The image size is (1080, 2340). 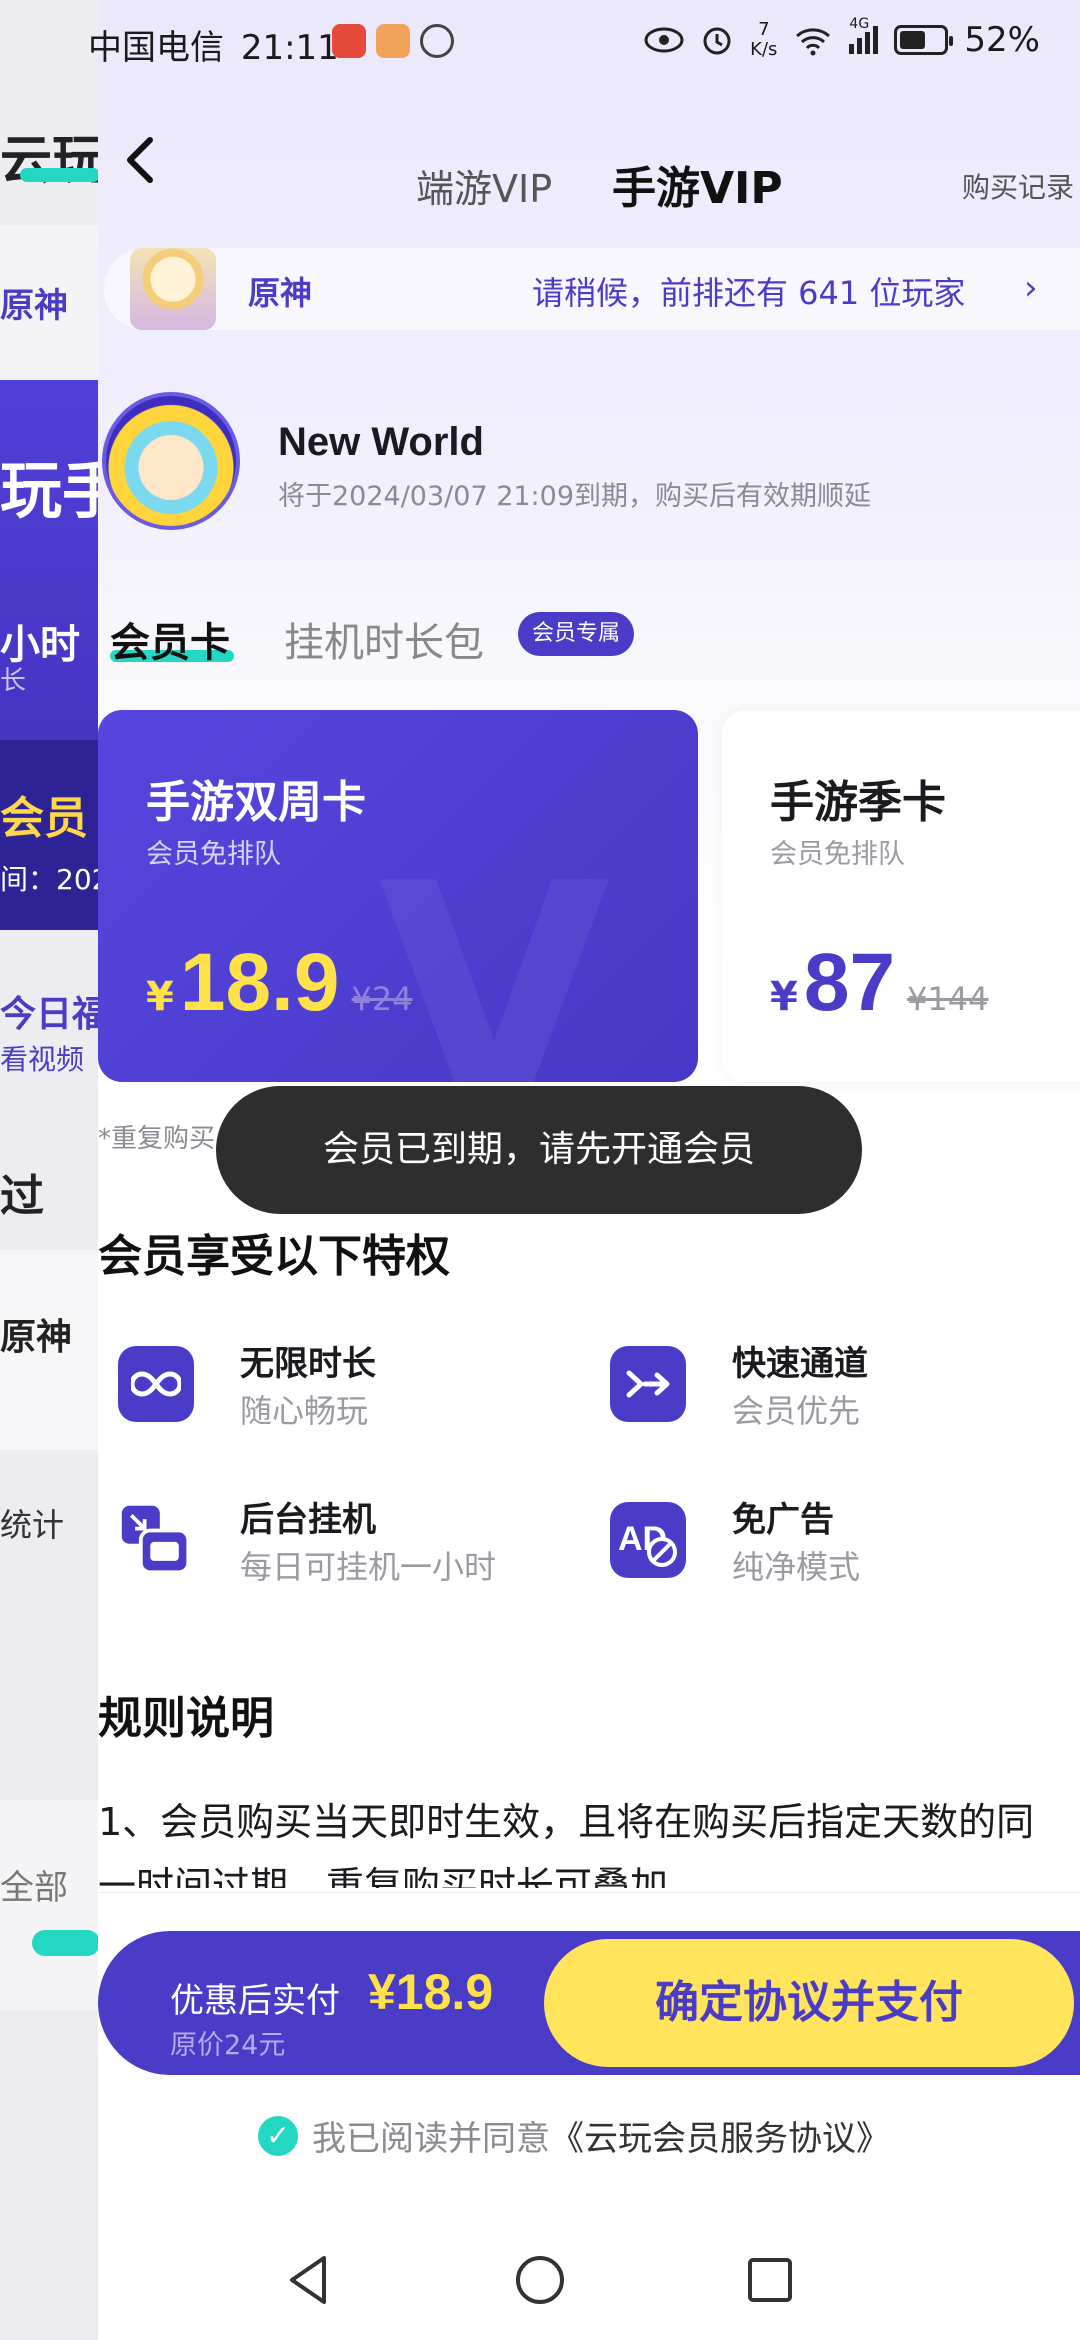 What do you see at coordinates (393, 41) in the screenshot?
I see `message-icon` at bounding box center [393, 41].